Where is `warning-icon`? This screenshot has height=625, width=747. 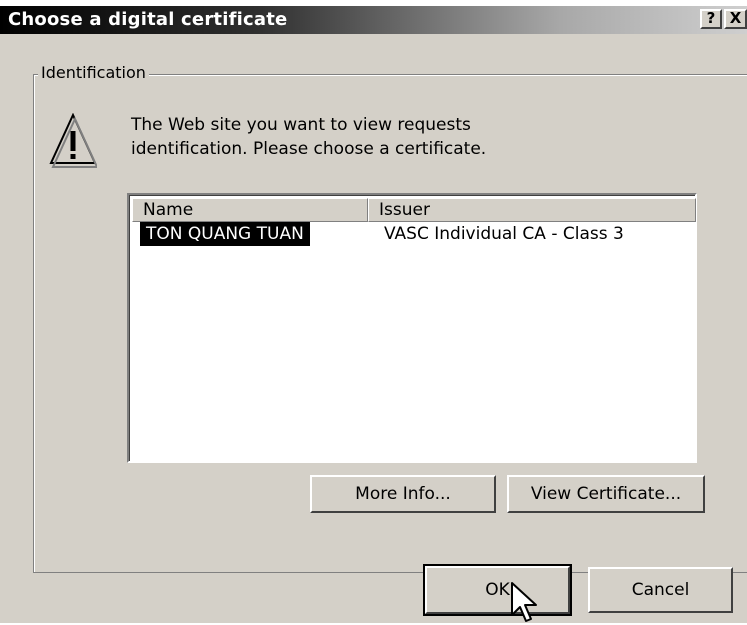
warning-icon is located at coordinates (73, 140).